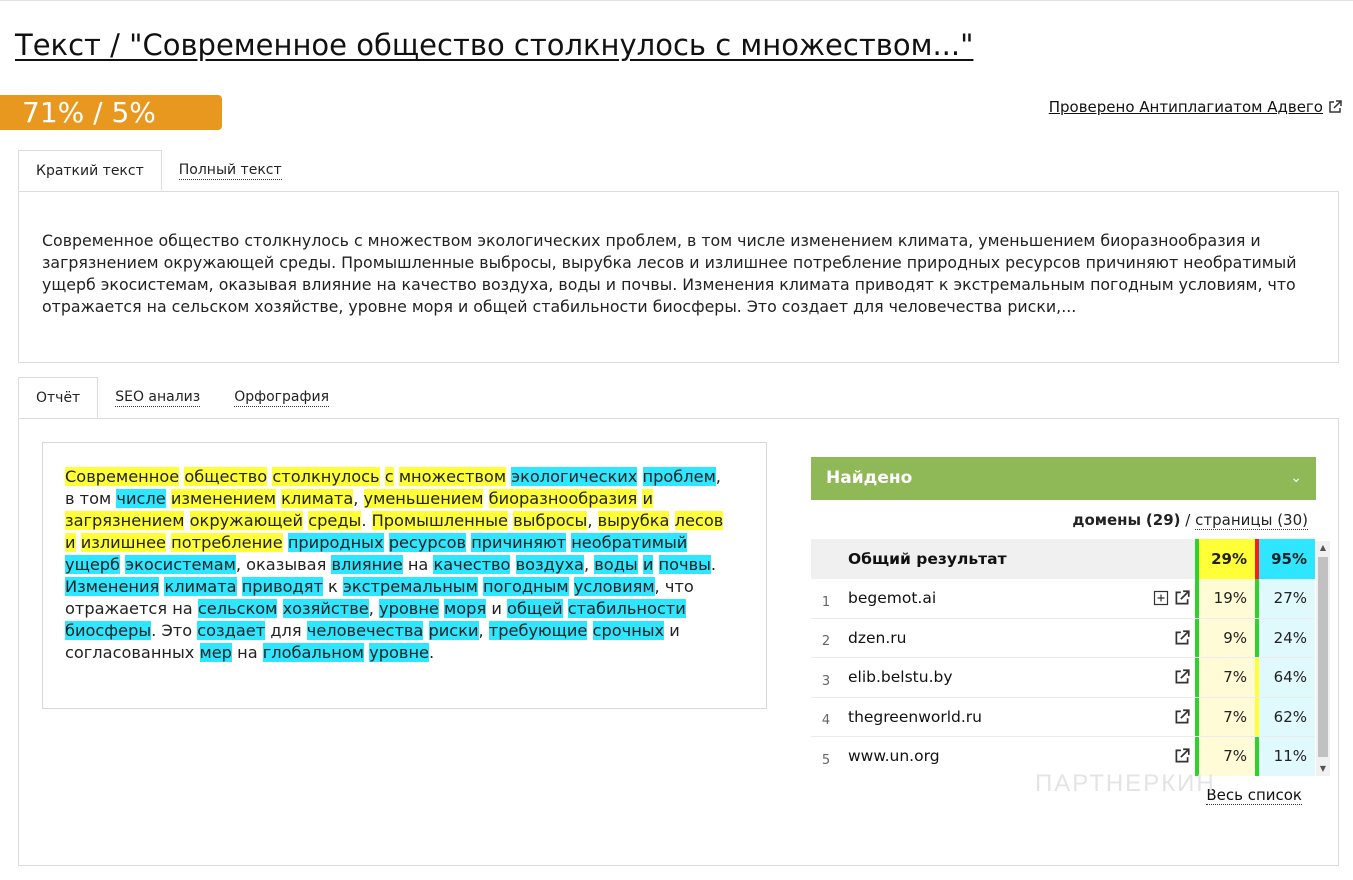  I want to click on matched-word: уменьшением, so click(423, 498).